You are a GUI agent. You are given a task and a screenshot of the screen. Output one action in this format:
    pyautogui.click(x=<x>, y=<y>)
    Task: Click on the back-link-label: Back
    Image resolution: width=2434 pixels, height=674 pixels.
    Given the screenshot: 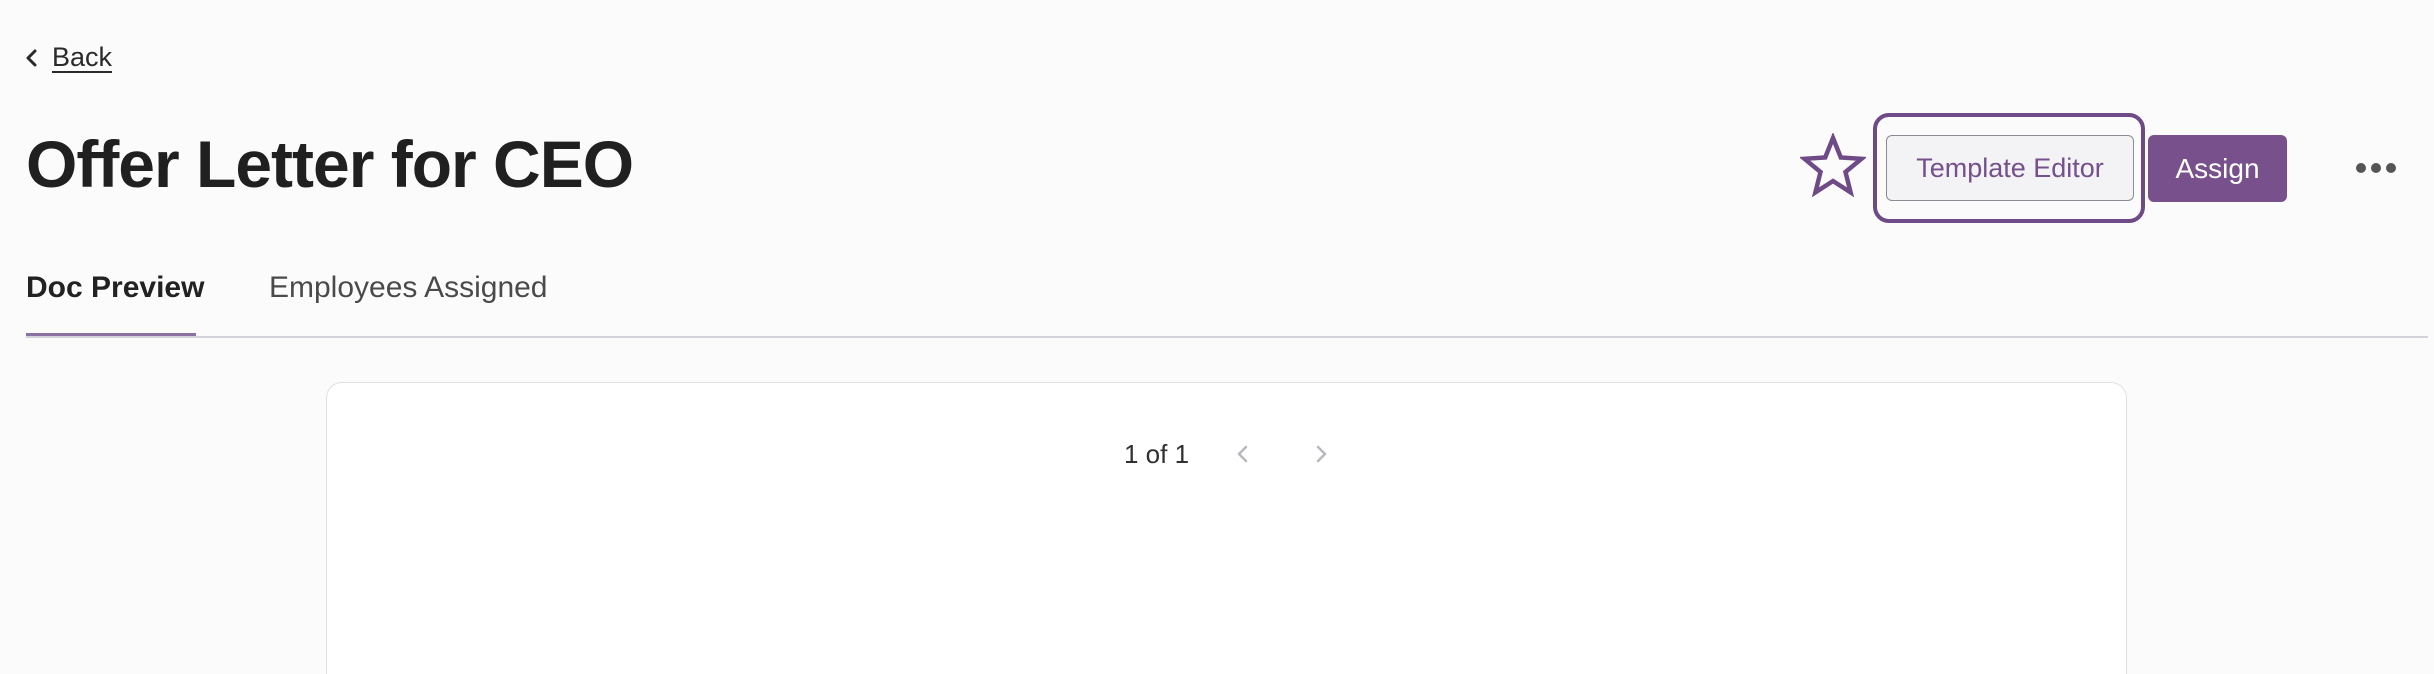 What is the action you would take?
    pyautogui.click(x=82, y=57)
    